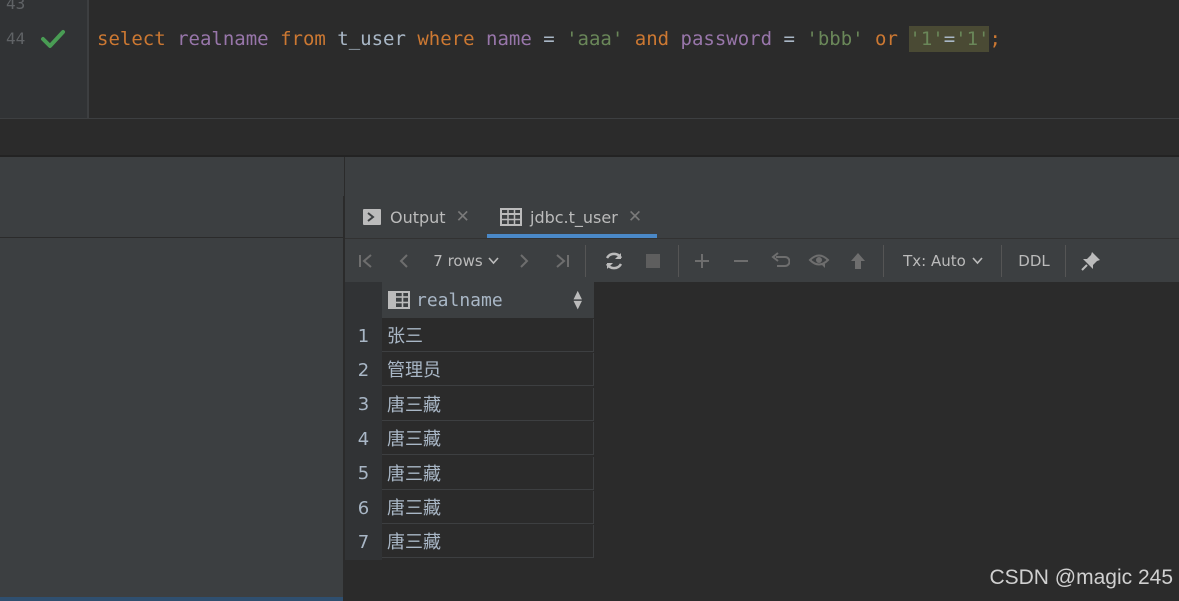 The width and height of the screenshot is (1179, 601). What do you see at coordinates (459, 300) in the screenshot?
I see `column-header-label: realname` at bounding box center [459, 300].